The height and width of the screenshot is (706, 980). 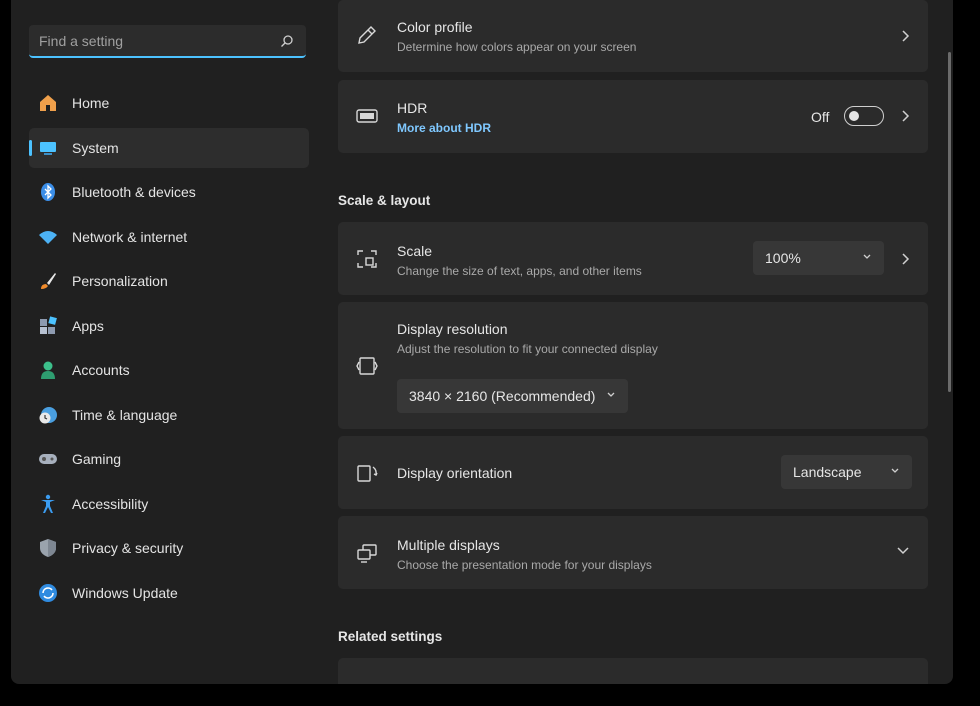 What do you see at coordinates (48, 103) in the screenshot?
I see `home-icon` at bounding box center [48, 103].